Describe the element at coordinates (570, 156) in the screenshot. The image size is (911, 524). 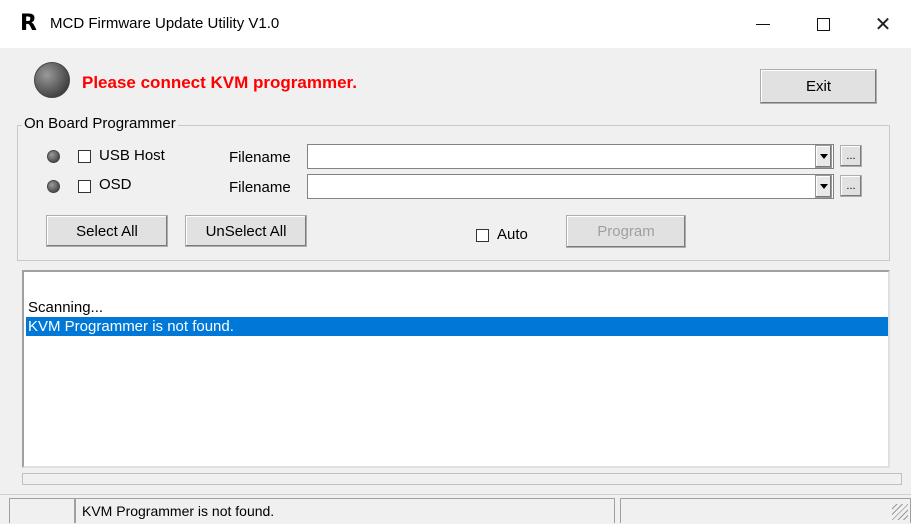
I see `usb-host-filename-combo` at that location.